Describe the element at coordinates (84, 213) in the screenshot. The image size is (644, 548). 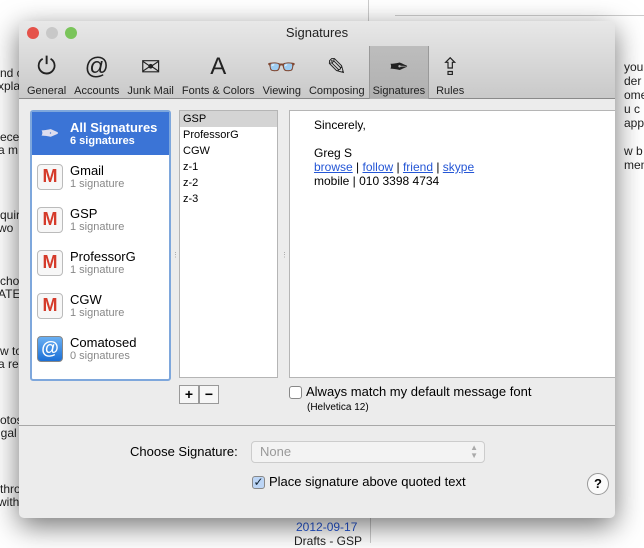
I see `account-name: GSP` at that location.